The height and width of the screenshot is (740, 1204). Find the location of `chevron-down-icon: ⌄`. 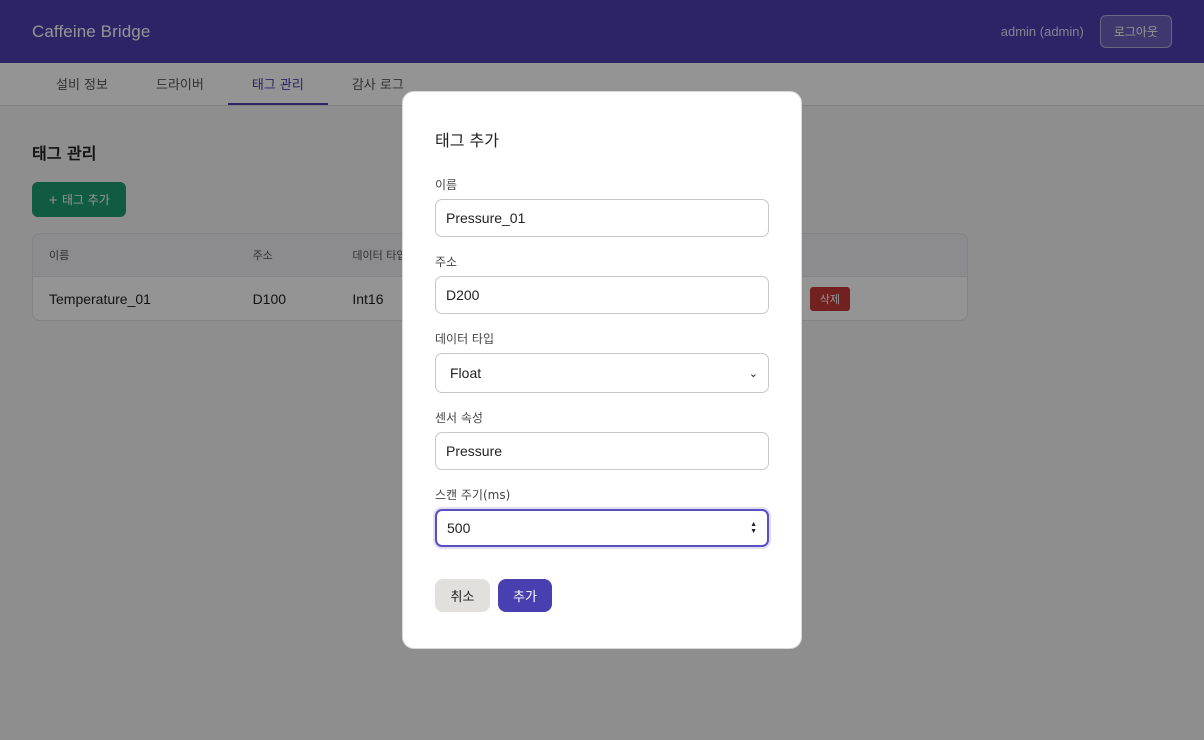

chevron-down-icon: ⌄ is located at coordinates (753, 373).